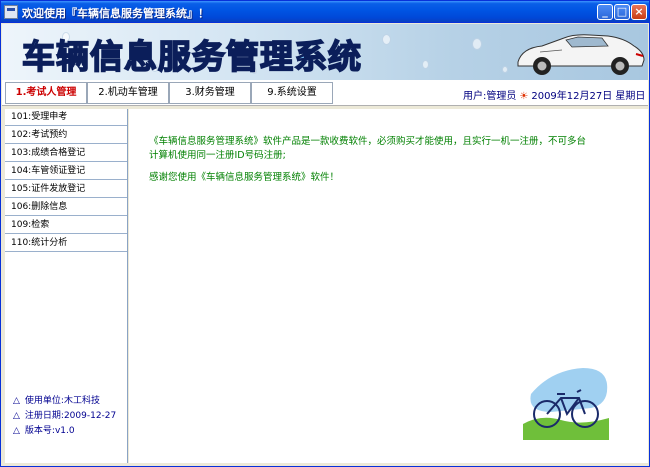 This screenshot has width=650, height=467. I want to click on sidebar-item-exam-booking: 102:考试预约, so click(66, 135).